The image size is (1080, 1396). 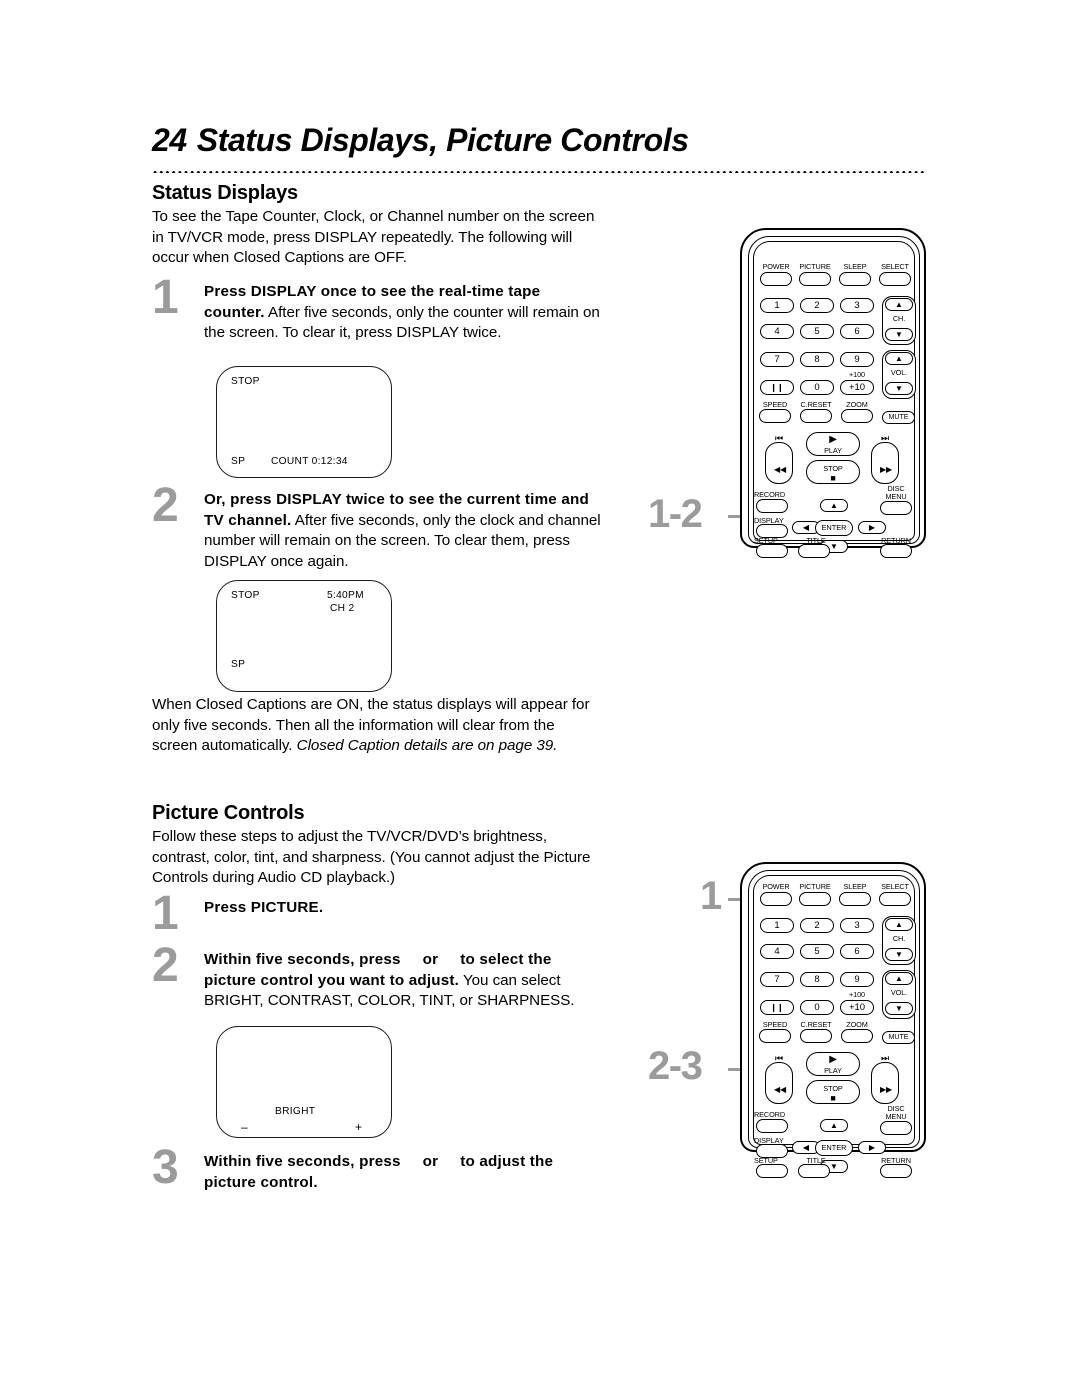 What do you see at coordinates (885, 463) in the screenshot?
I see `button-fast-forward: ▶▶` at bounding box center [885, 463].